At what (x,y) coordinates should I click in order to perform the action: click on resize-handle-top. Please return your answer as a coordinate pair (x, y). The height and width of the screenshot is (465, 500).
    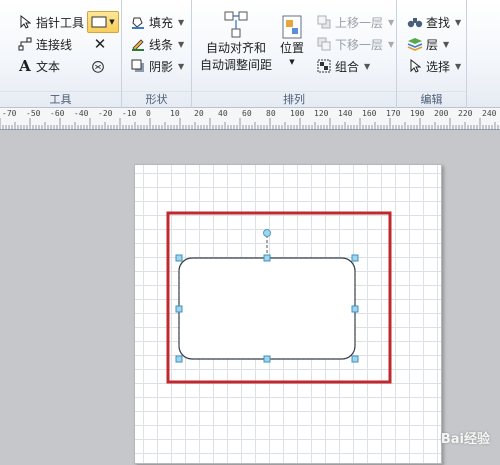
    Looking at the image, I should click on (267, 258).